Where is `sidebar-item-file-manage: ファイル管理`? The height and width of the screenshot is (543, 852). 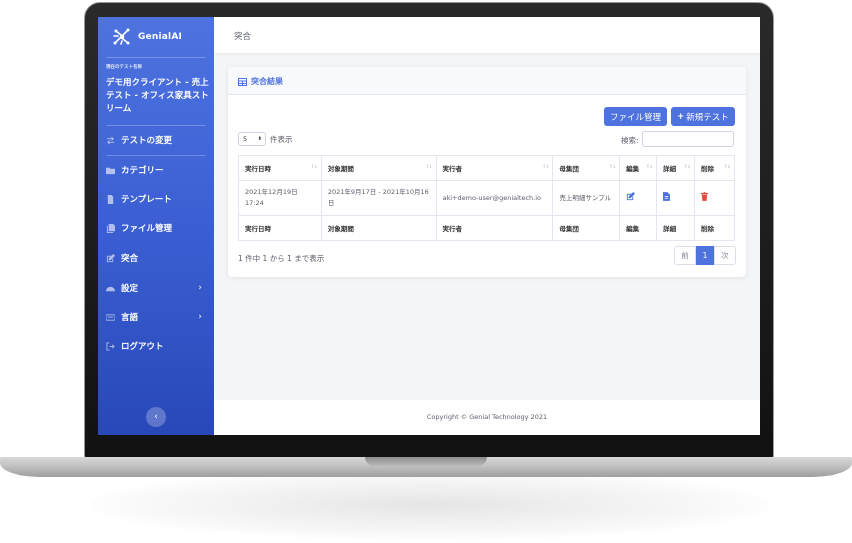 sidebar-item-file-manage: ファイル管理 is located at coordinates (158, 228).